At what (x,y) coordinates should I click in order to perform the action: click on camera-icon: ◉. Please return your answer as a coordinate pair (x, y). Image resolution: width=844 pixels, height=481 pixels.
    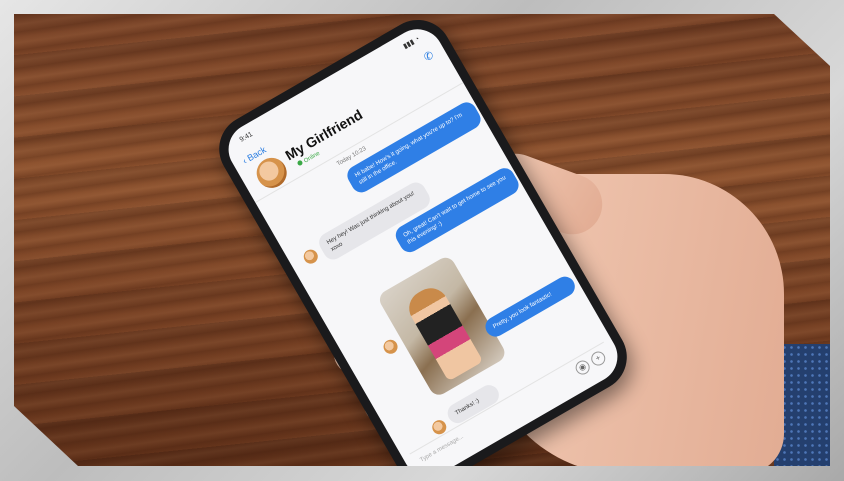
    Looking at the image, I should click on (583, 367).